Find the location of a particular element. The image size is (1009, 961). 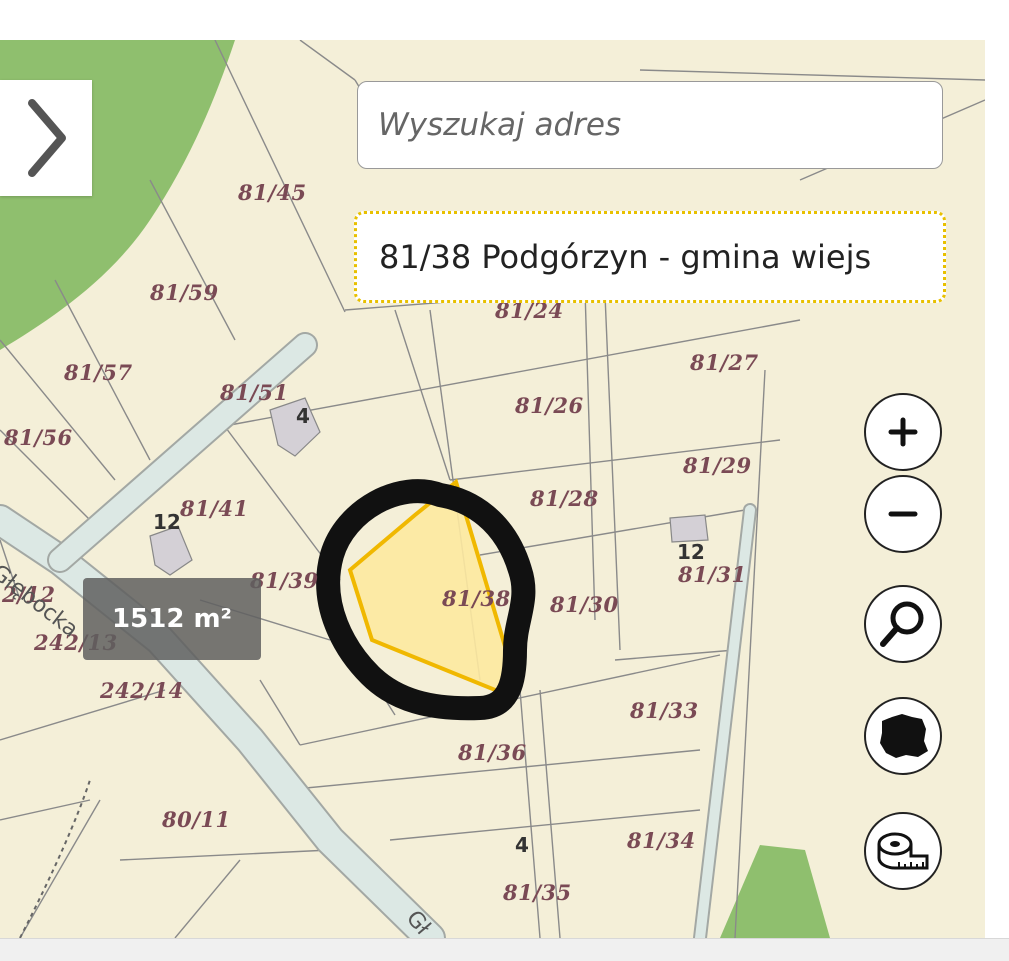

area-badge: 1512 m² is located at coordinates (172, 619).